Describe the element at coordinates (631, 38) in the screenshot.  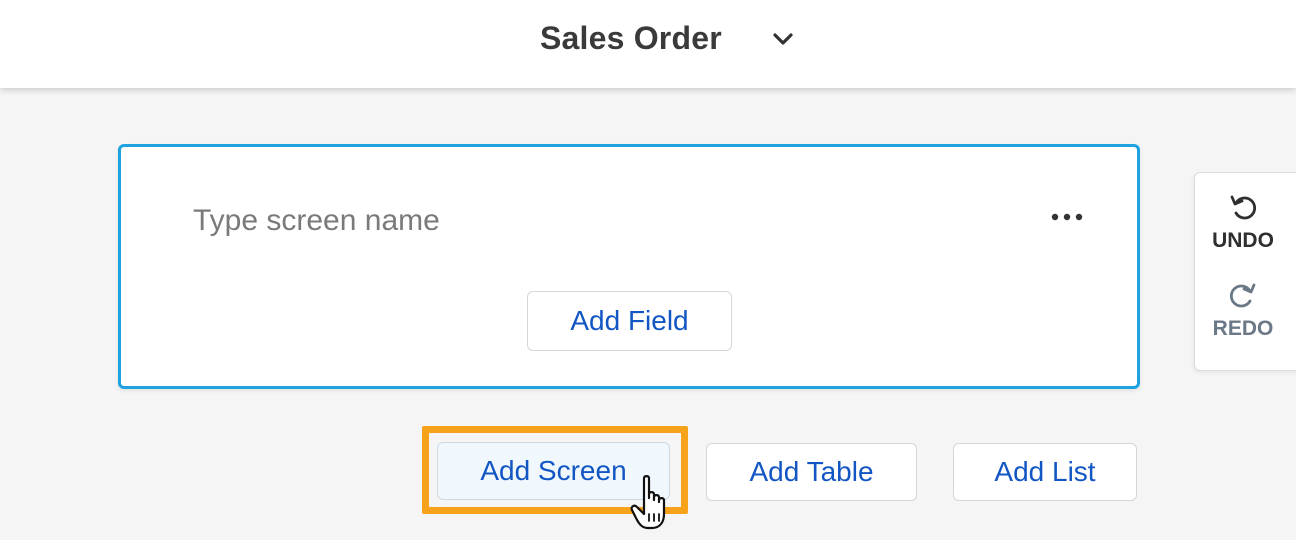
I see `form-title: Sales Order` at that location.